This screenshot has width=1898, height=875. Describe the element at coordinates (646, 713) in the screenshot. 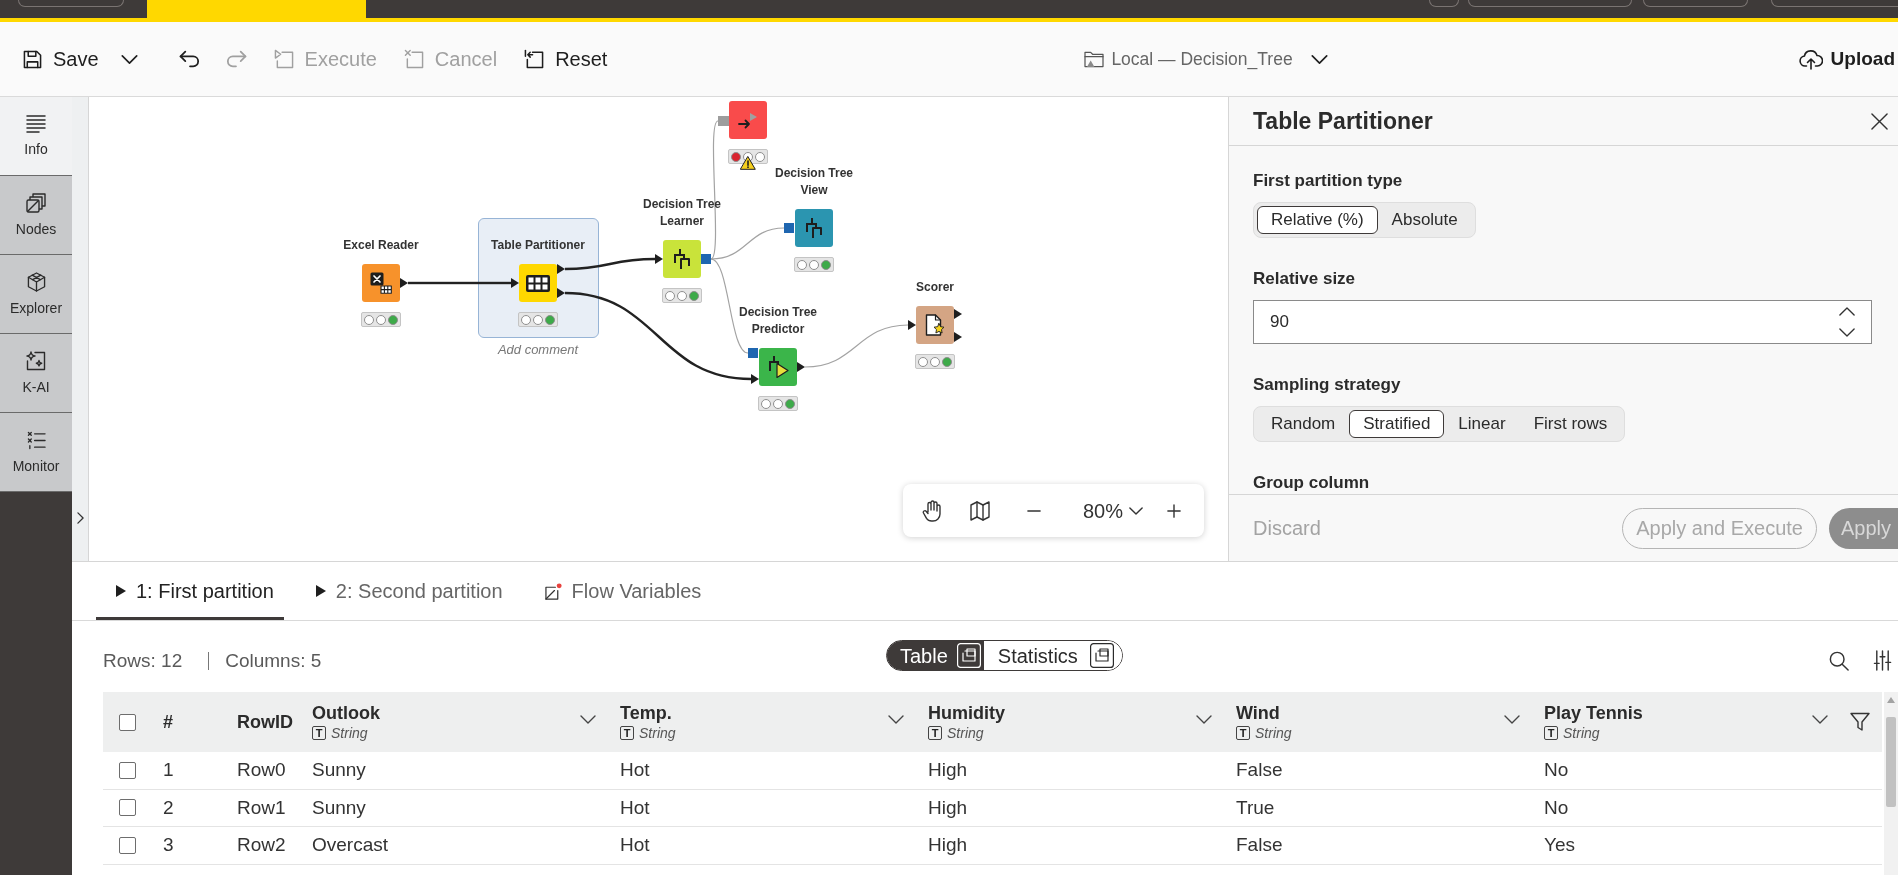

I see `column-header: Temp.` at that location.